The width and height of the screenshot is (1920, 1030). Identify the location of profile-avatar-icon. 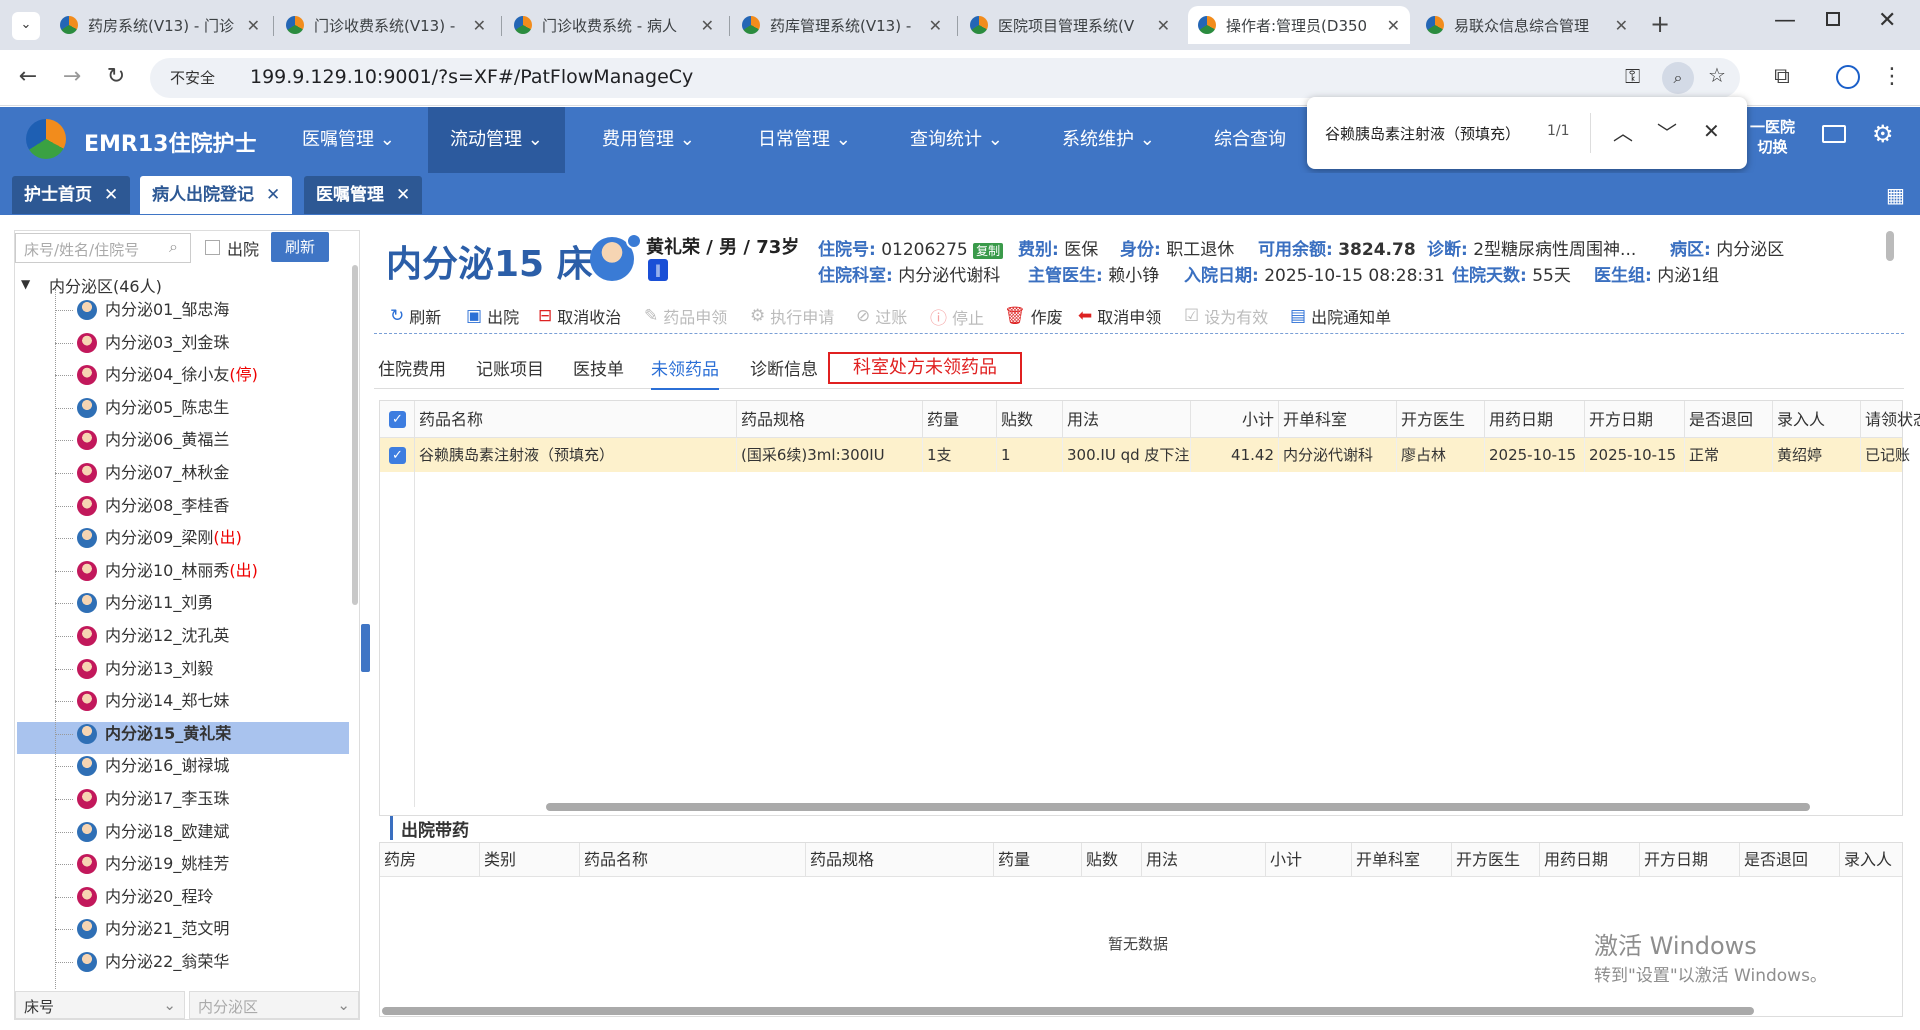
(1848, 77).